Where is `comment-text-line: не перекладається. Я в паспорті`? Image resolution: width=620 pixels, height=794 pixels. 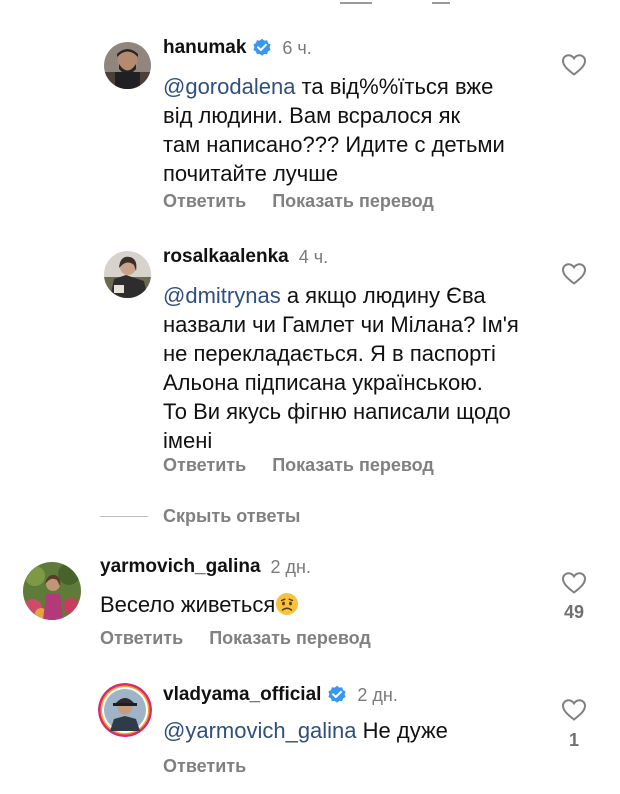 comment-text-line: не перекладається. Я в паспорті is located at coordinates (329, 353).